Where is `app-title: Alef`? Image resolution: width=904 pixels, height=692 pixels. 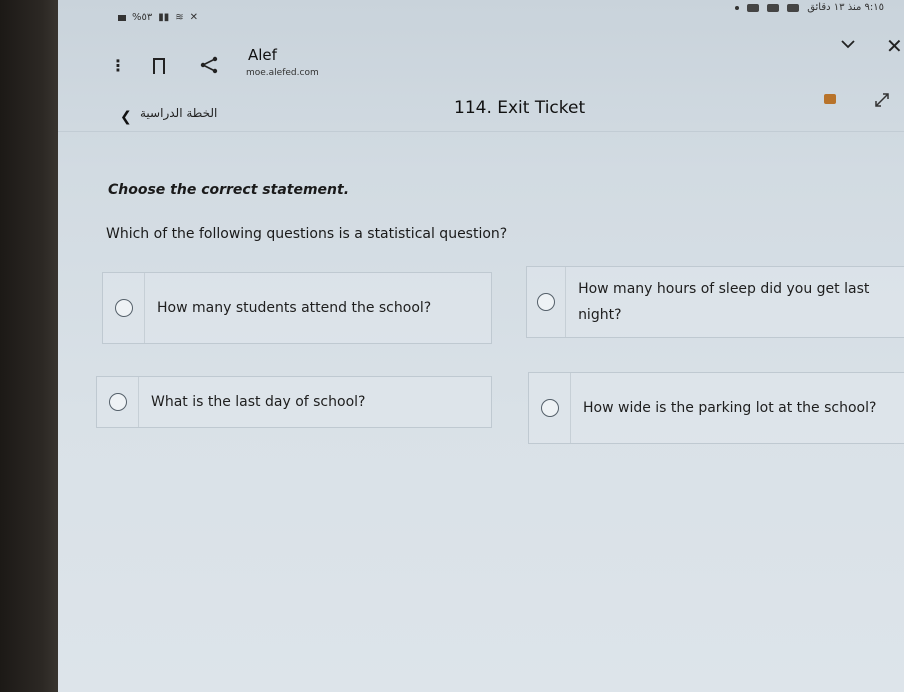 app-title: Alef is located at coordinates (262, 55).